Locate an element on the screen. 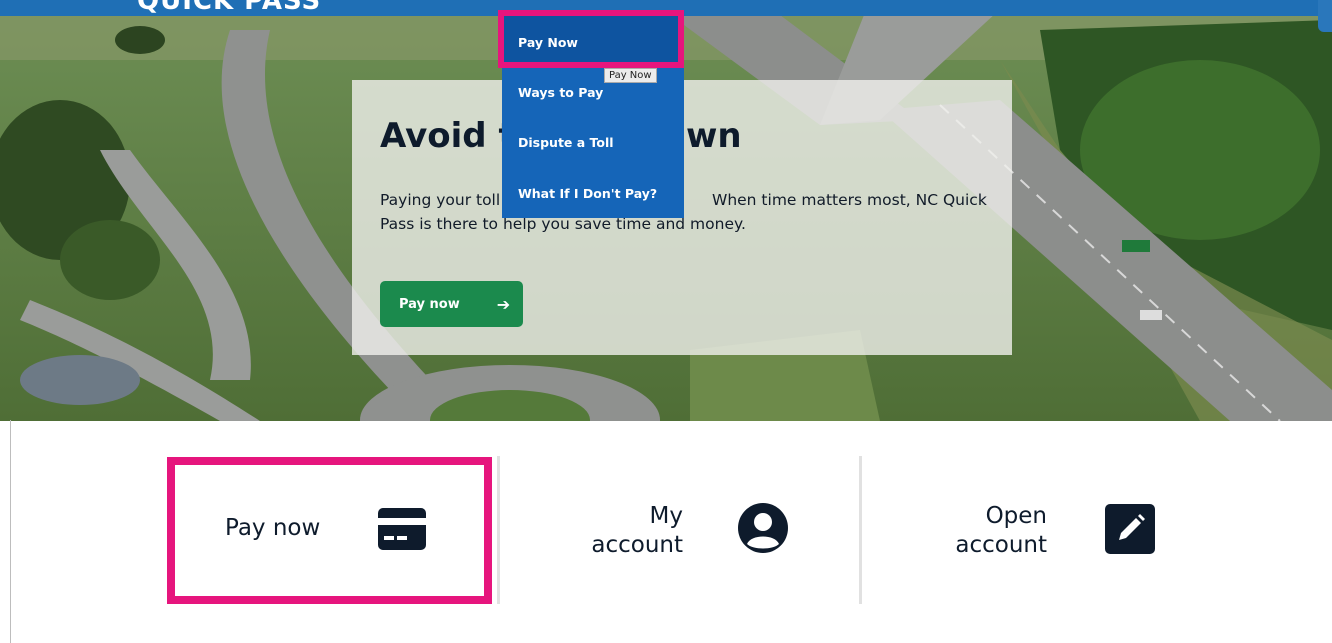 This screenshot has width=1332, height=643. tile-my-account-label-line1: My is located at coordinates (666, 516).